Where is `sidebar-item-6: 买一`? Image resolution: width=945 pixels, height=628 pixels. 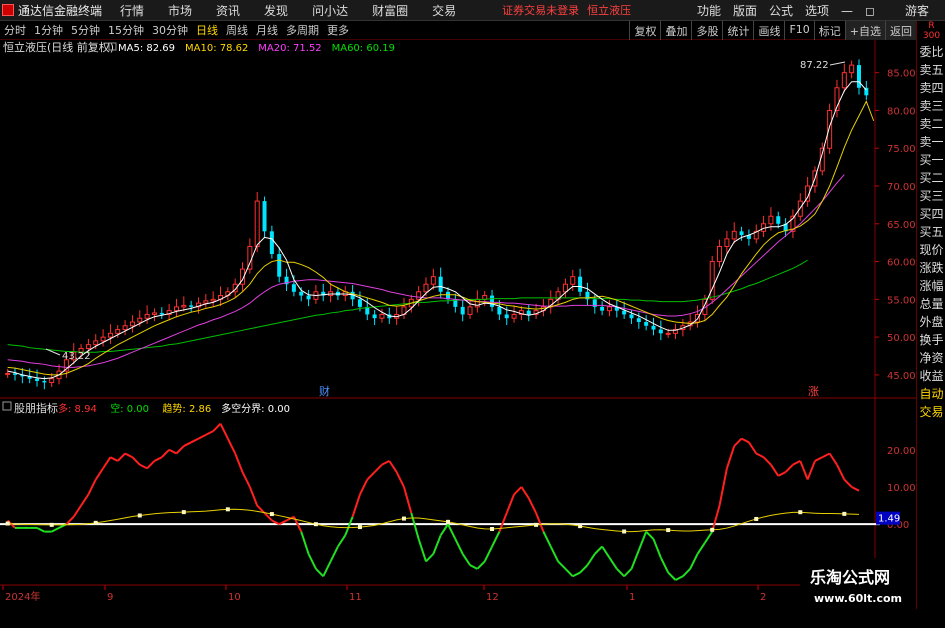 sidebar-item-6: 买一 is located at coordinates (931, 160).